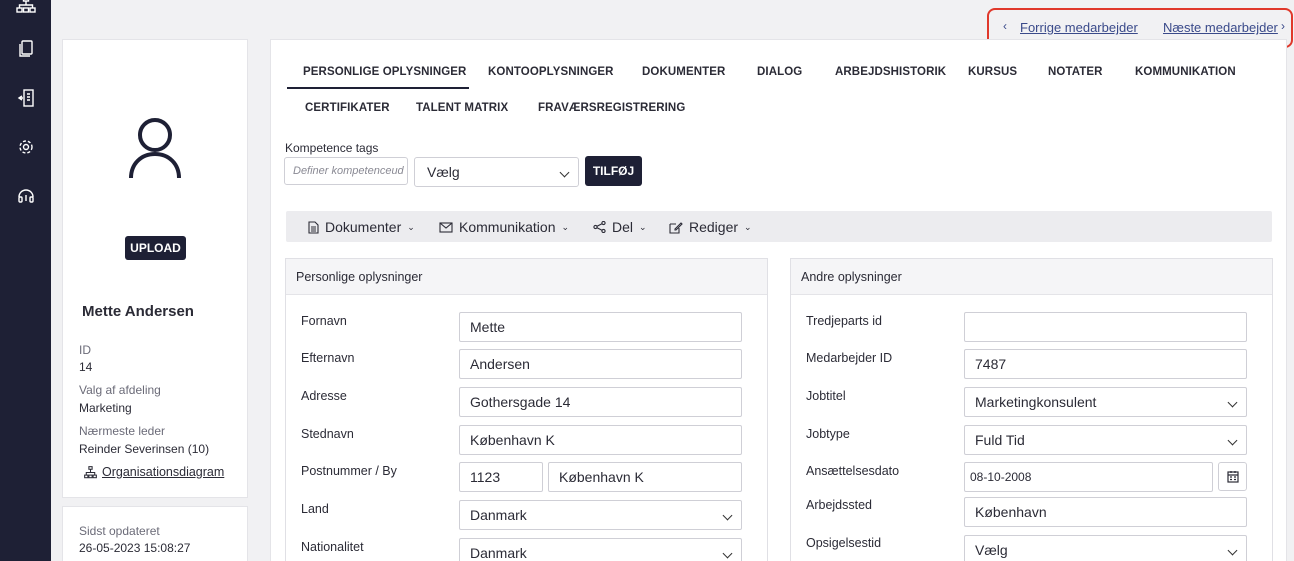  What do you see at coordinates (623, 227) in the screenshot?
I see `share-menu-label: Del` at bounding box center [623, 227].